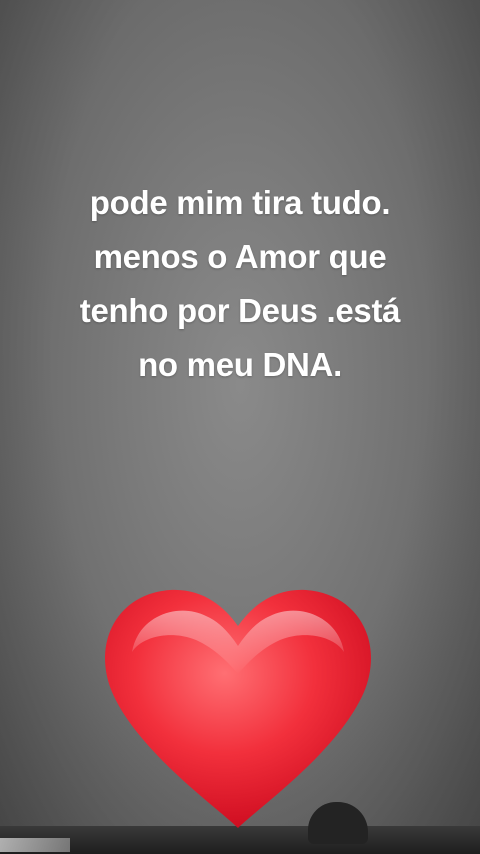 The height and width of the screenshot is (854, 480). I want to click on quote-line-3: tenho por Deus .está, so click(240, 310).